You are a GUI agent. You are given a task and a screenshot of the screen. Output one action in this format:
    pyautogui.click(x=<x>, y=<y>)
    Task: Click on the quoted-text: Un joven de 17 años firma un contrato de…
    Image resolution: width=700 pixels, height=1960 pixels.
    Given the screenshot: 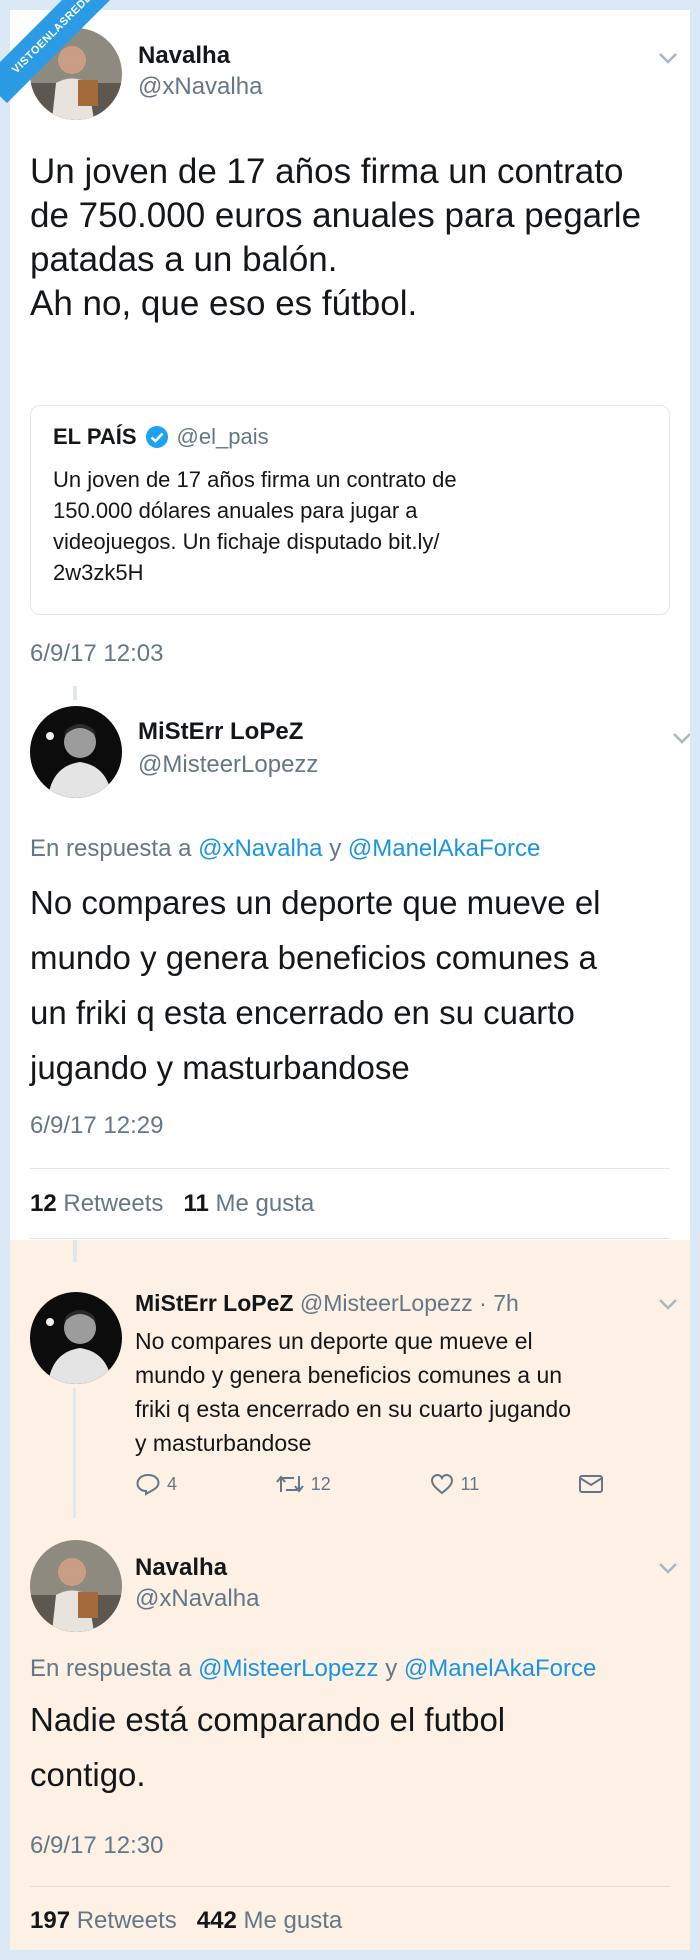 What is the action you would take?
    pyautogui.click(x=255, y=526)
    